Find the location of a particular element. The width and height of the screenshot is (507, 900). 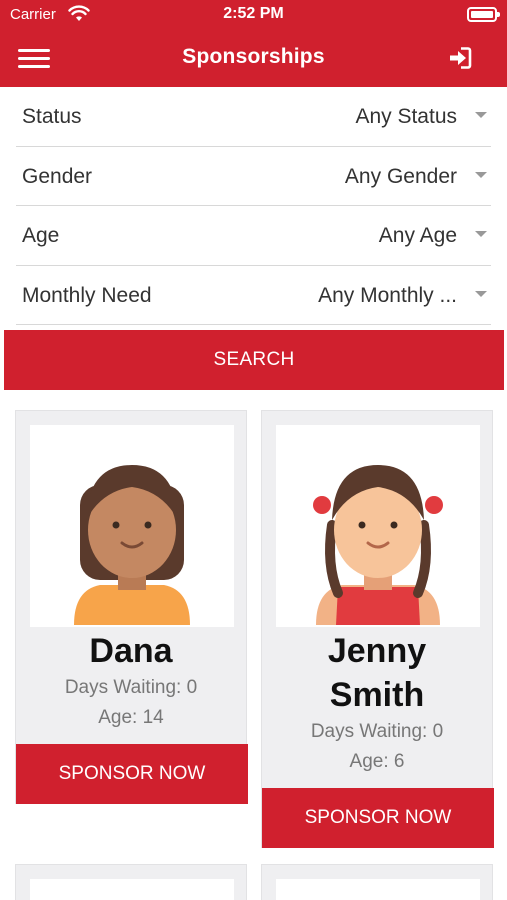

filter-label: Gender is located at coordinates (57, 176).